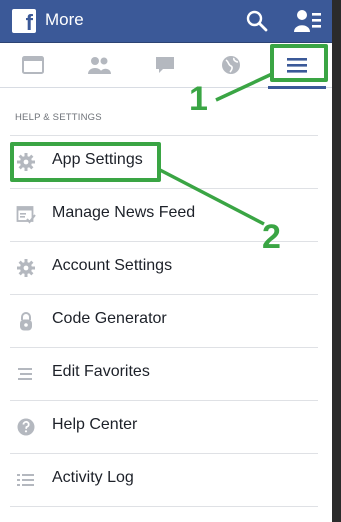 The width and height of the screenshot is (341, 522). I want to click on help-icon, so click(26, 427).